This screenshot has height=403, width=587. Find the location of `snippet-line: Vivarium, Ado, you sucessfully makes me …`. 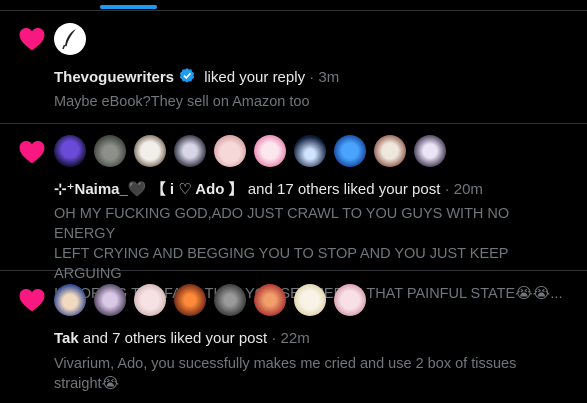

snippet-line: Vivarium, Ado, you sucessfully makes me … is located at coordinates (285, 364).